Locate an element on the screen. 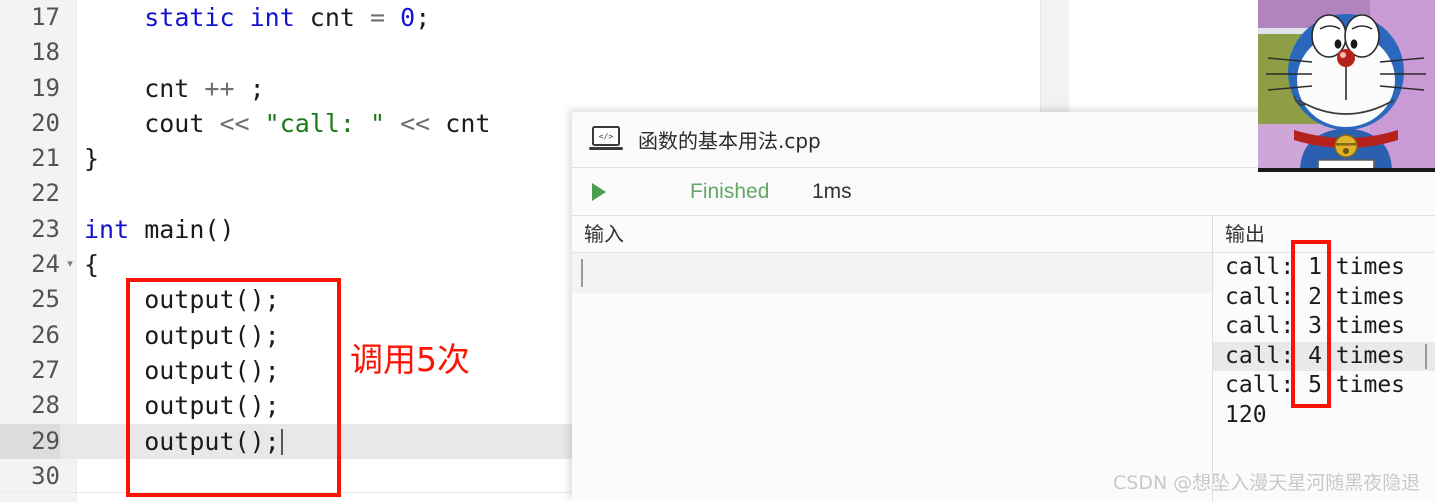 The width and height of the screenshot is (1435, 502). code-token: "call: " is located at coordinates (325, 123).